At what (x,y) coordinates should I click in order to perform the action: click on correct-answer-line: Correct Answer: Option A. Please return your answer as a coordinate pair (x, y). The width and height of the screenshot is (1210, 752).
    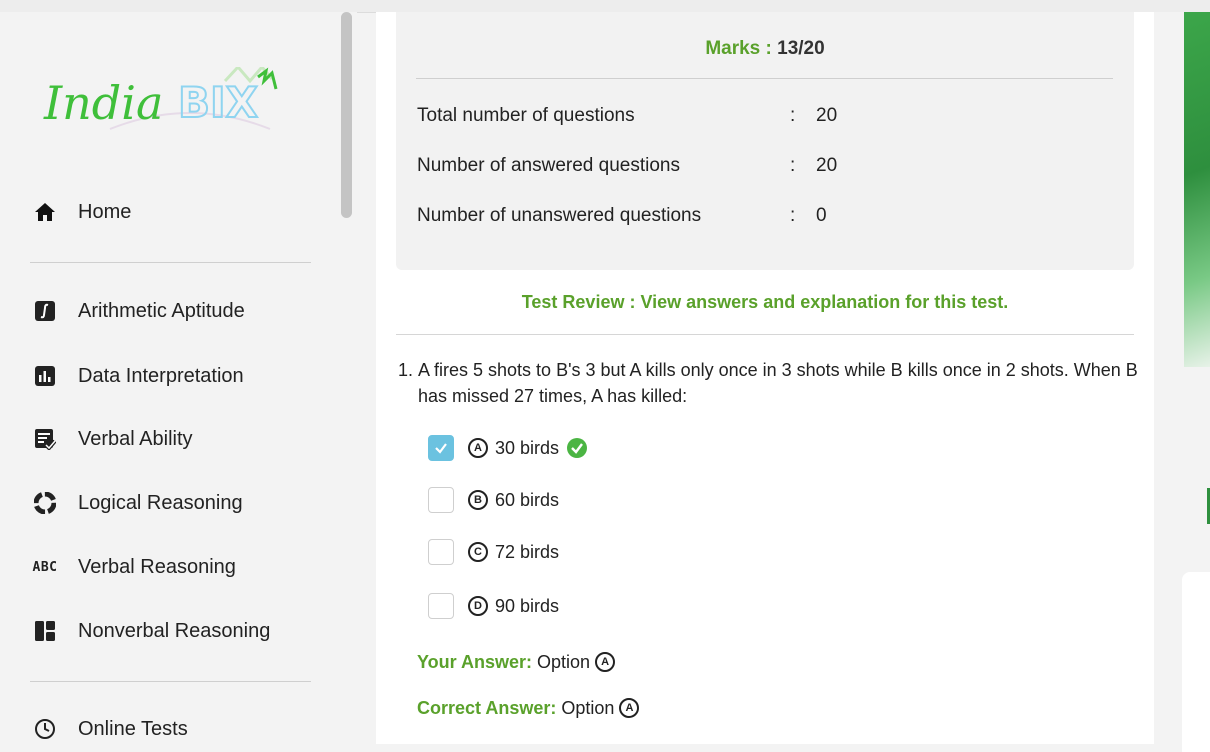
    Looking at the image, I should click on (531, 708).